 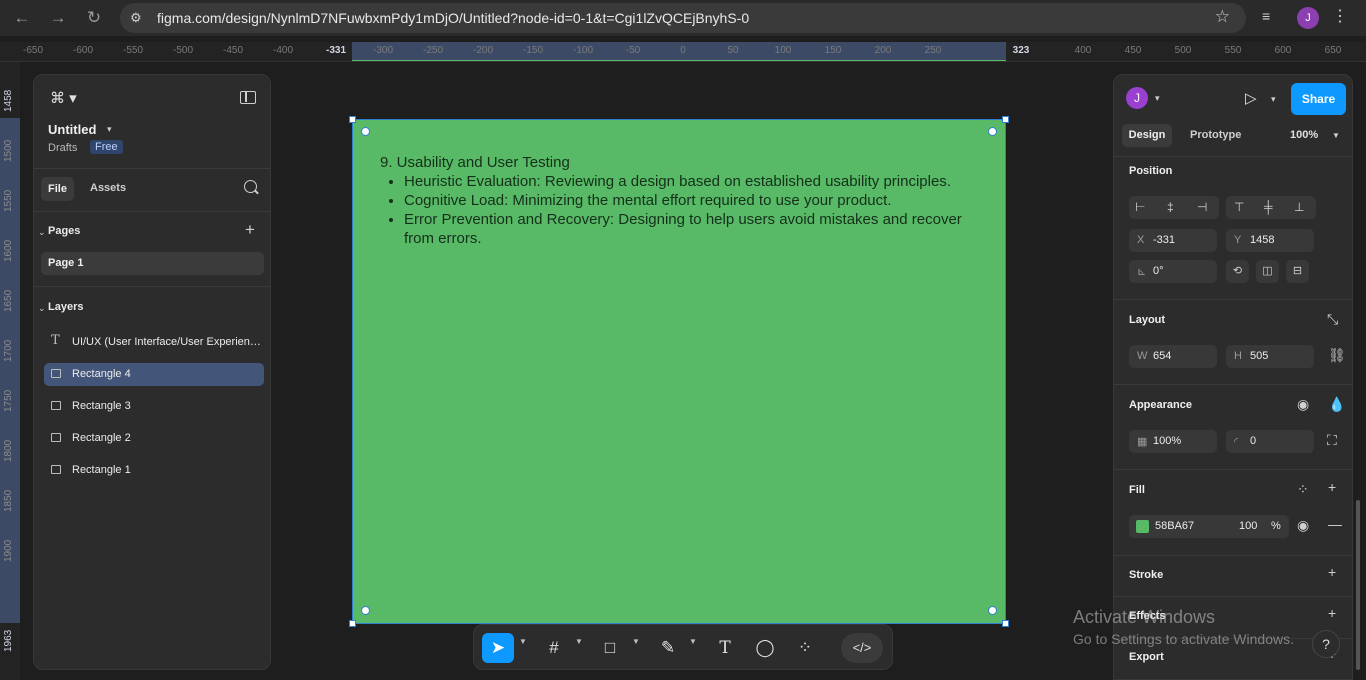 What do you see at coordinates (1276, 526) in the screenshot?
I see `fill-opacity-unit: %` at bounding box center [1276, 526].